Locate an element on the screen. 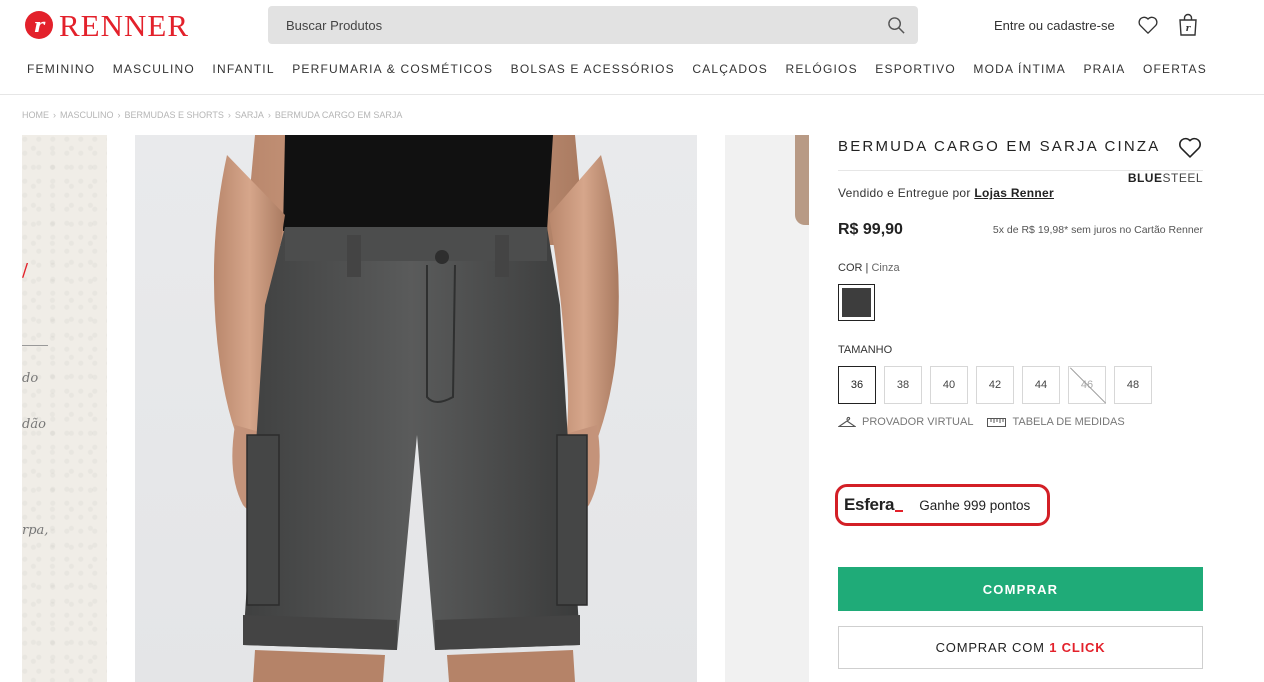  nav-item-moda-intima: MODA ÍNTIMA is located at coordinates (1019, 69).